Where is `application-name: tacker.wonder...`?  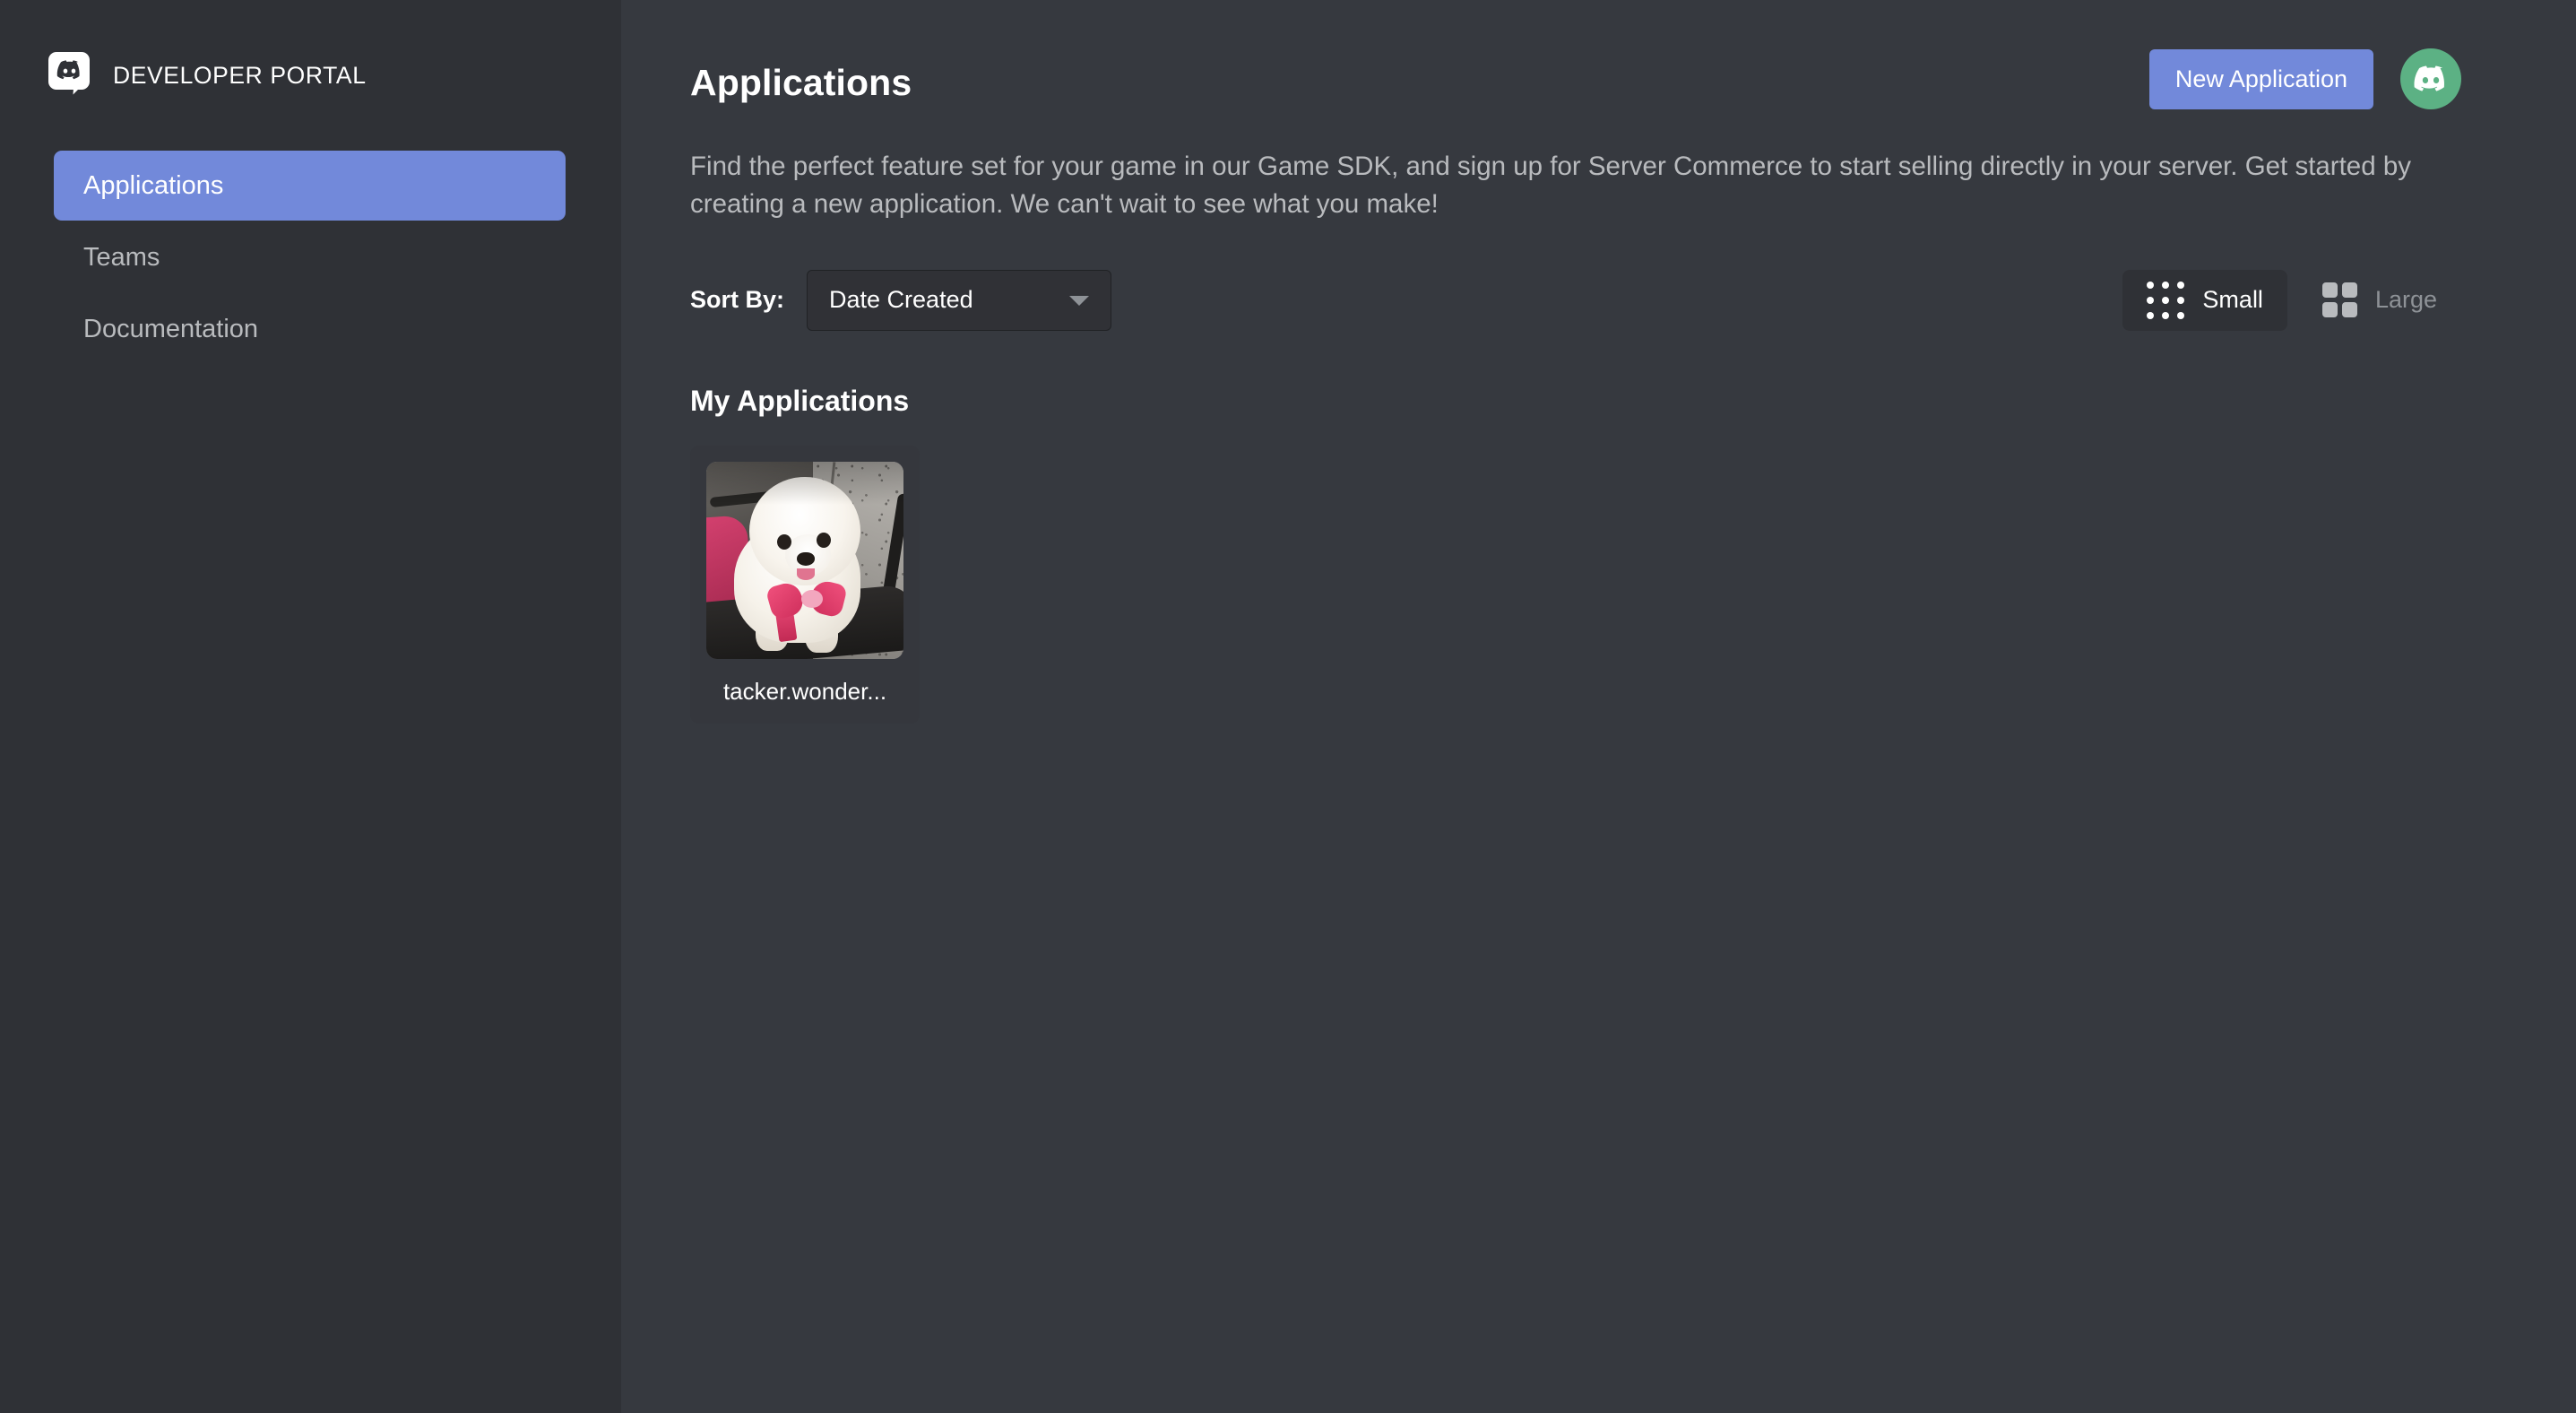
application-name: tacker.wonder... is located at coordinates (804, 691).